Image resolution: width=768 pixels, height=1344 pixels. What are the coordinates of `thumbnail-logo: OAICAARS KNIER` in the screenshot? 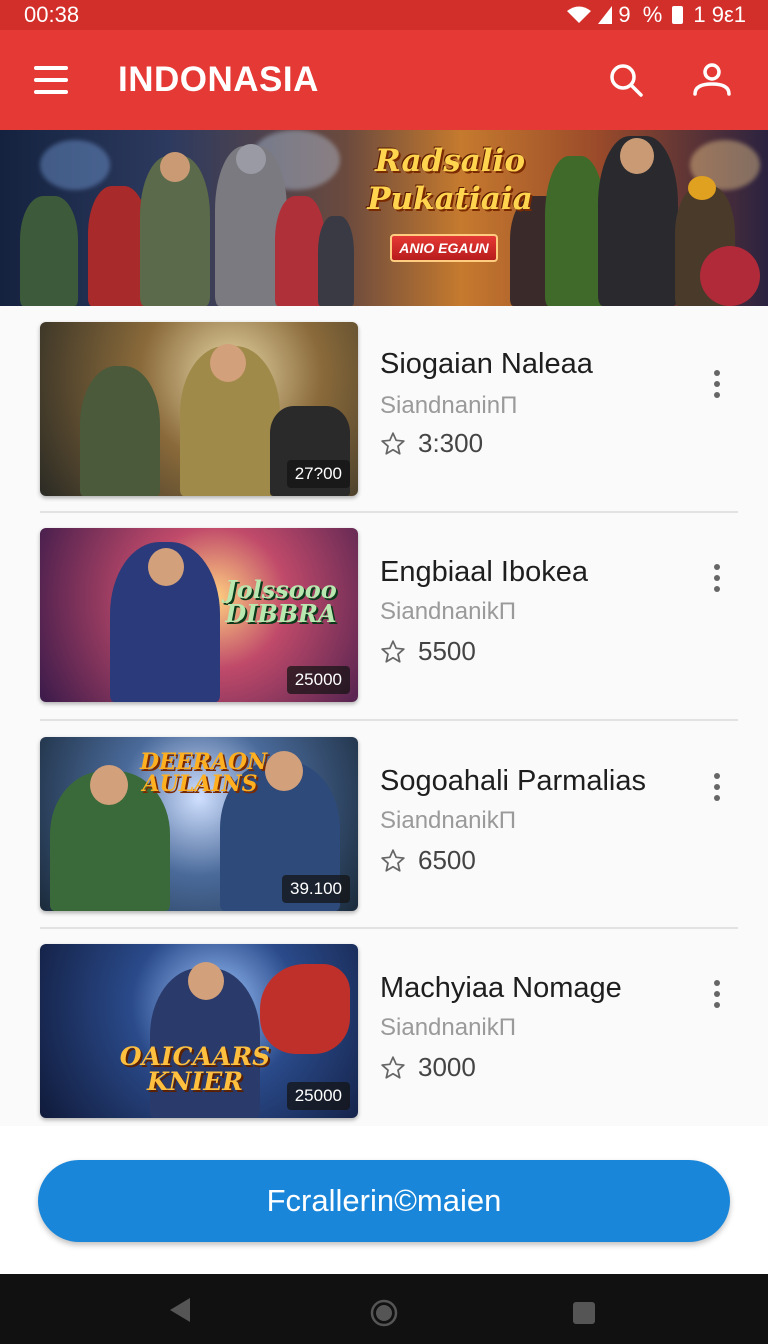 It's located at (195, 1069).